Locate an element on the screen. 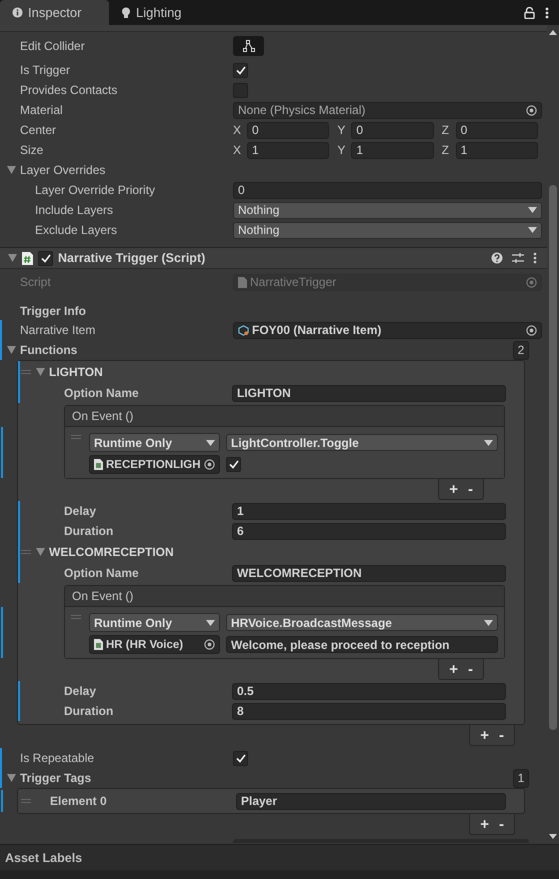 Image resolution: width=559 pixels, height=879 pixels. footer-title: Asset Labels is located at coordinates (43, 857).